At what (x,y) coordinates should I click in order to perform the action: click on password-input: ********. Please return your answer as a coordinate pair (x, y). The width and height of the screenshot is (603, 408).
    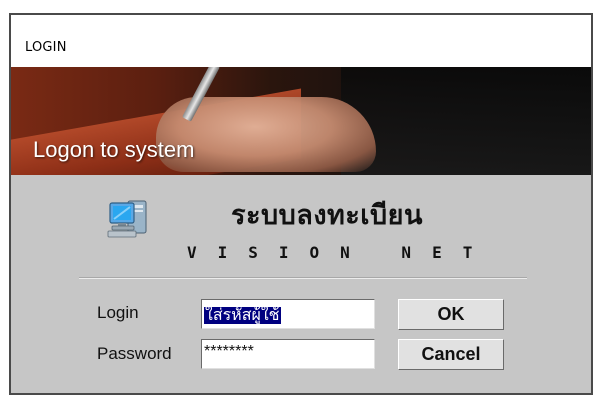
    Looking at the image, I should click on (288, 354).